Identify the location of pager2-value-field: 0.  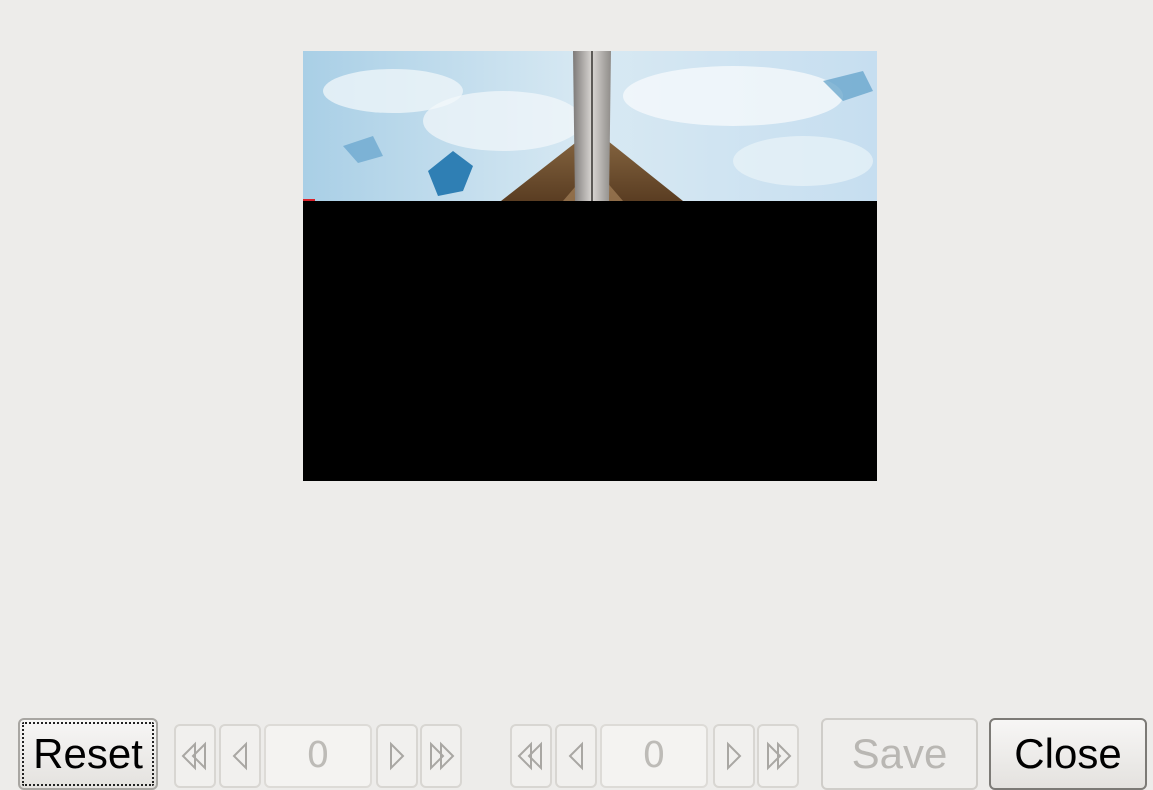
(654, 756).